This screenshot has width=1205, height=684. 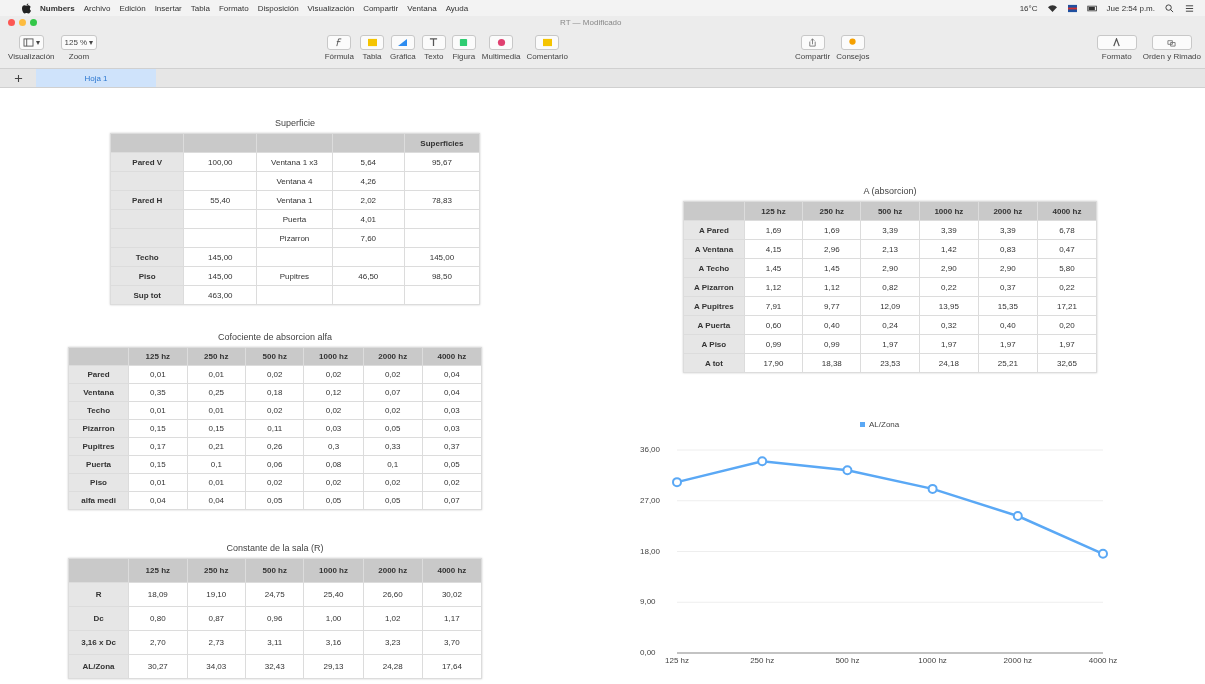 What do you see at coordinates (132, 8) in the screenshot?
I see `menu-item: Edición` at bounding box center [132, 8].